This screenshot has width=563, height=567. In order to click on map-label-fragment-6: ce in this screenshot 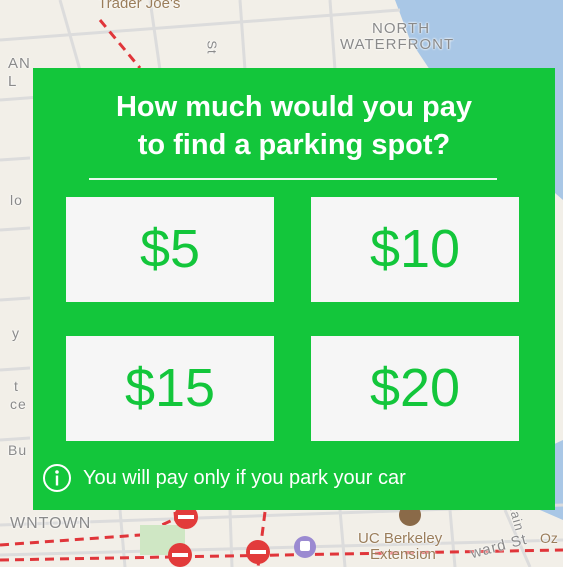, I will do `click(18, 404)`.